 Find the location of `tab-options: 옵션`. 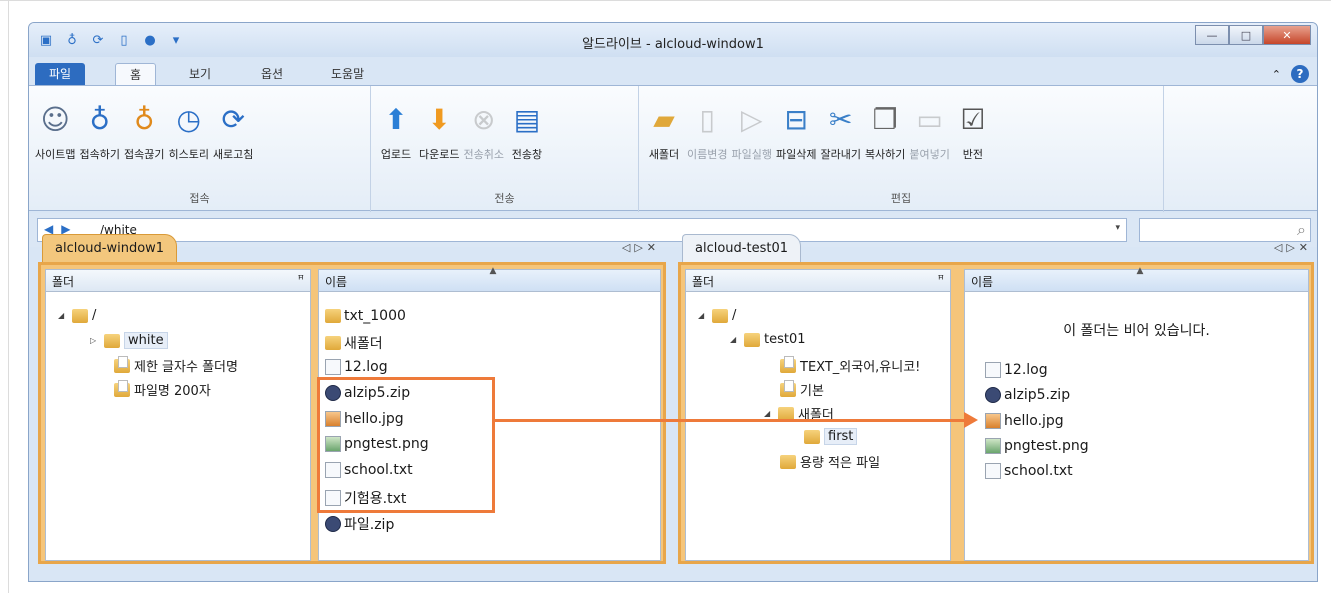

tab-options: 옵션 is located at coordinates (272, 74).